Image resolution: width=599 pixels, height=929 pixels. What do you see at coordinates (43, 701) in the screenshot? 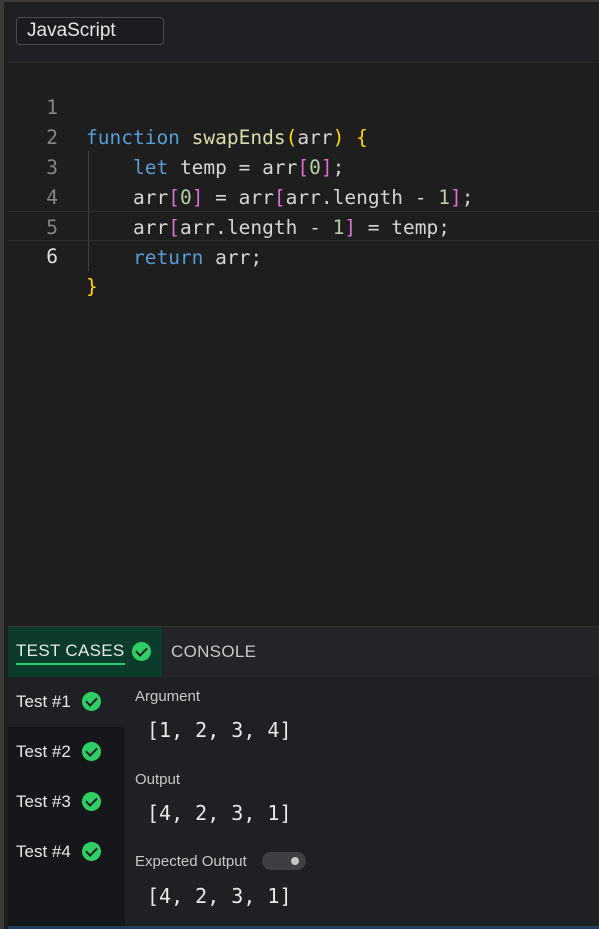
I see `test-label: Test #1` at bounding box center [43, 701].